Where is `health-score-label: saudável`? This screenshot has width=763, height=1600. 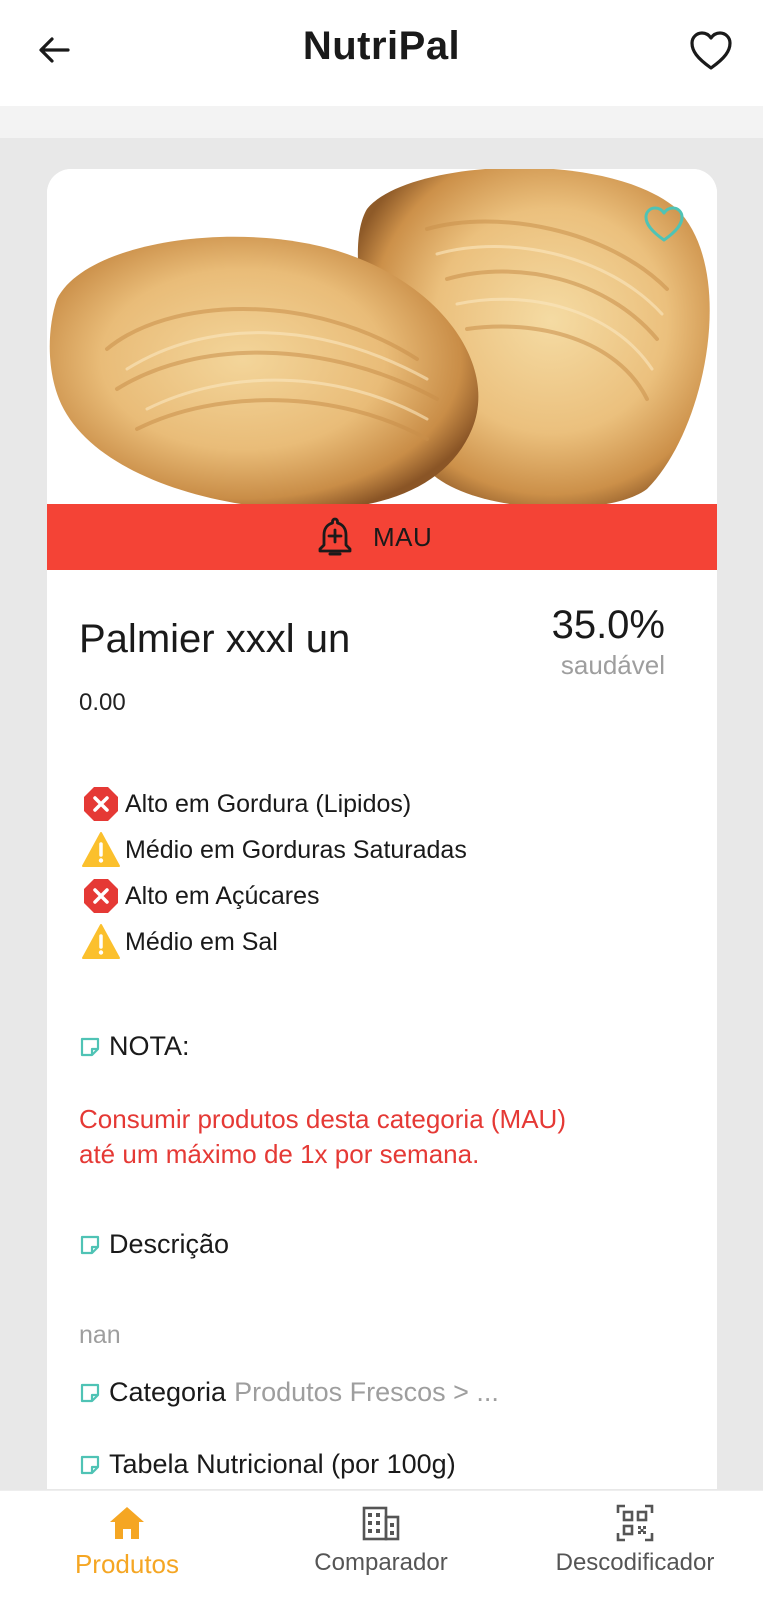 health-score-label: saudável is located at coordinates (612, 665).